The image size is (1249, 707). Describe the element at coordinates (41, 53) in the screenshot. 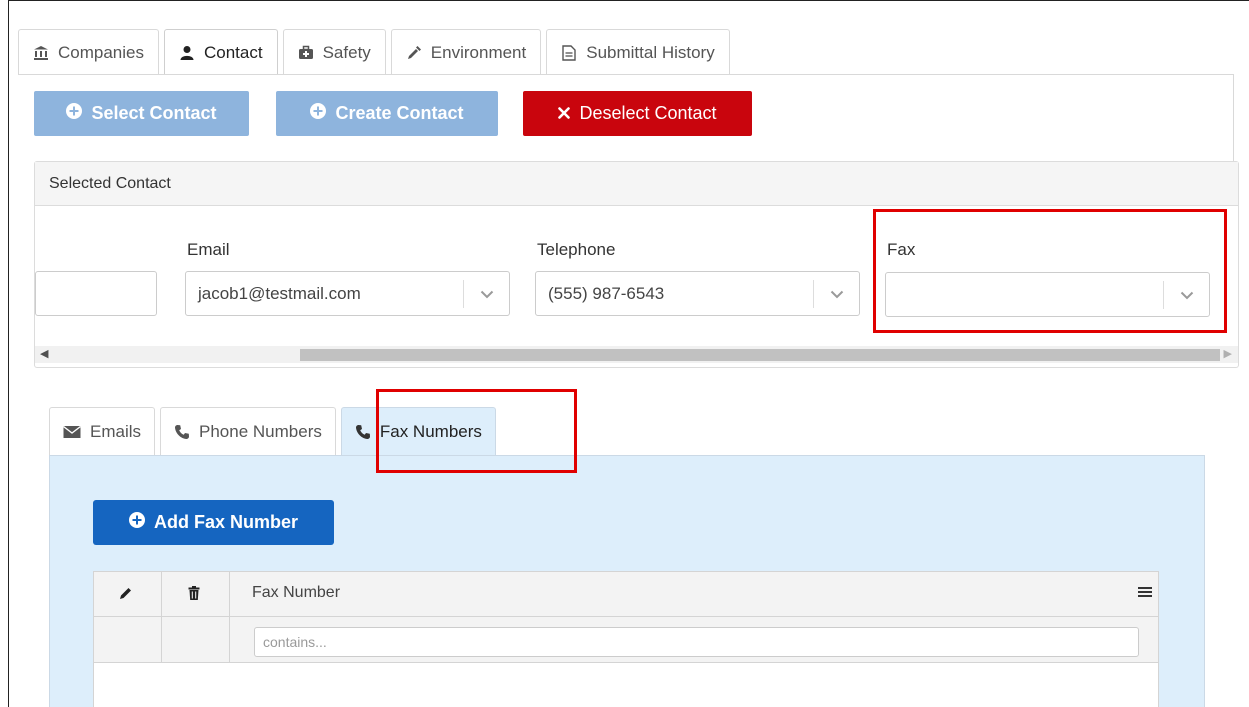

I see `bank-icon` at that location.